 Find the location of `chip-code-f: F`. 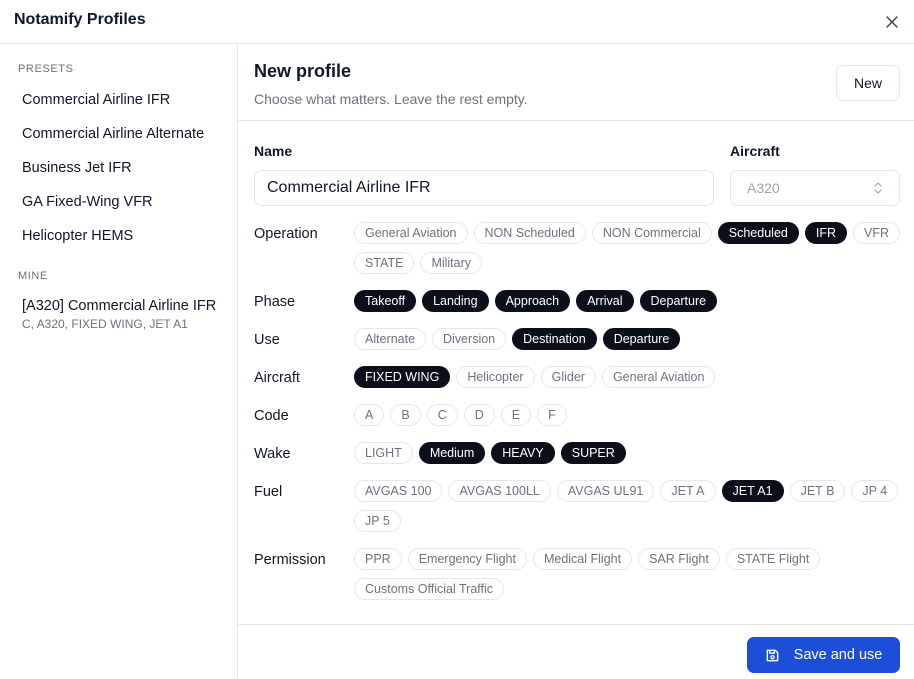

chip-code-f: F is located at coordinates (552, 415).